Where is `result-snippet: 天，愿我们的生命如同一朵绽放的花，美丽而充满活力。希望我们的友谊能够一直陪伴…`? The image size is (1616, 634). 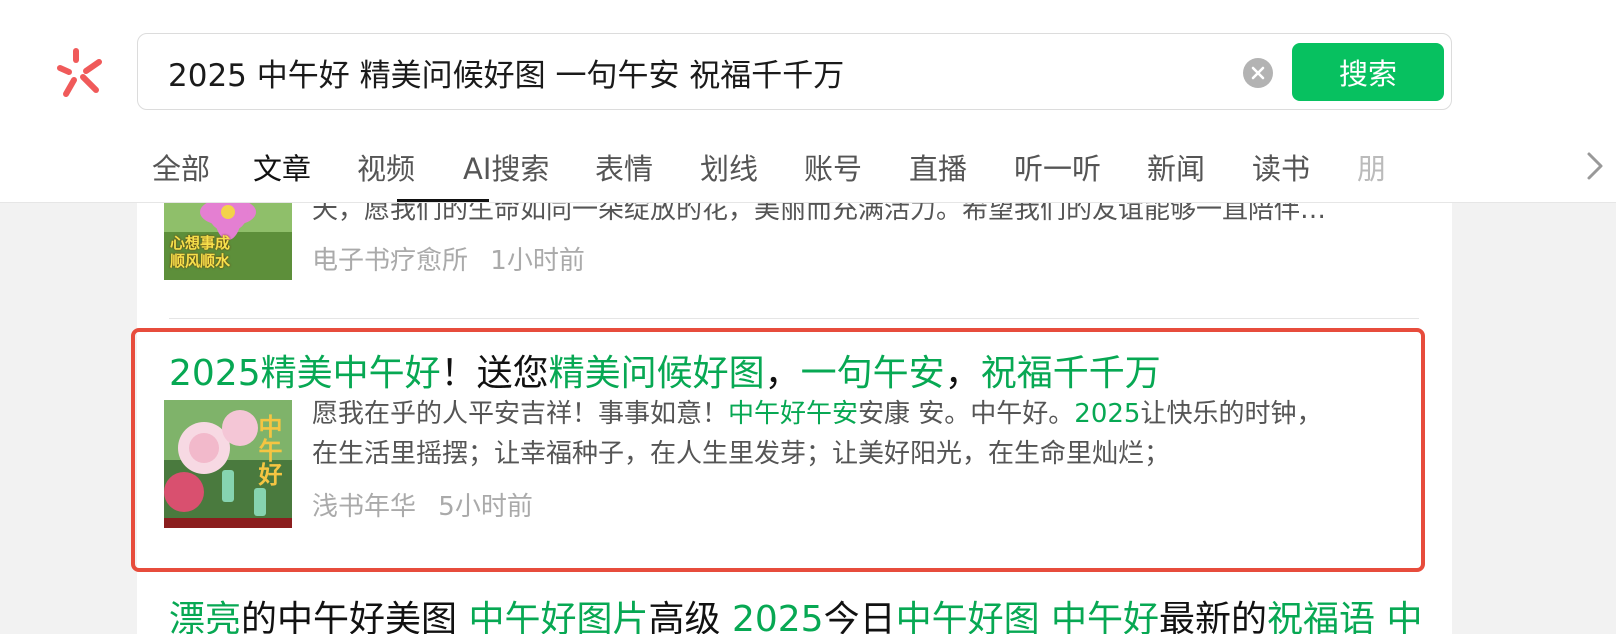 result-snippet: 天，愿我们的生命如同一朵绽放的花，美丽而充满活力。希望我们的友谊能够一直陪伴… is located at coordinates (819, 213).